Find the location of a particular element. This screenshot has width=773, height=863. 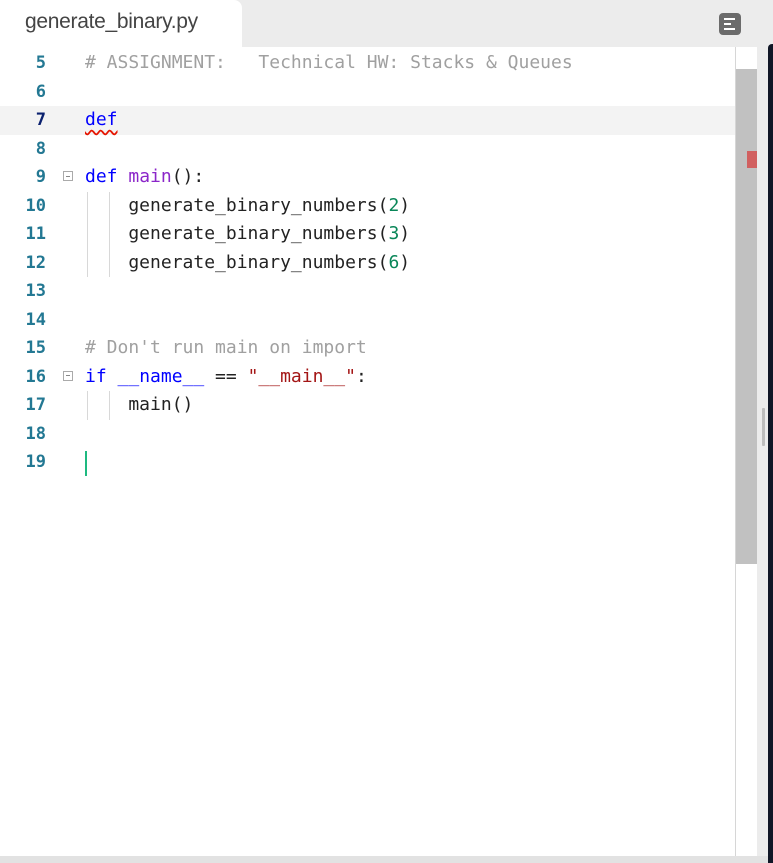

code-token: 6 is located at coordinates (394, 262).